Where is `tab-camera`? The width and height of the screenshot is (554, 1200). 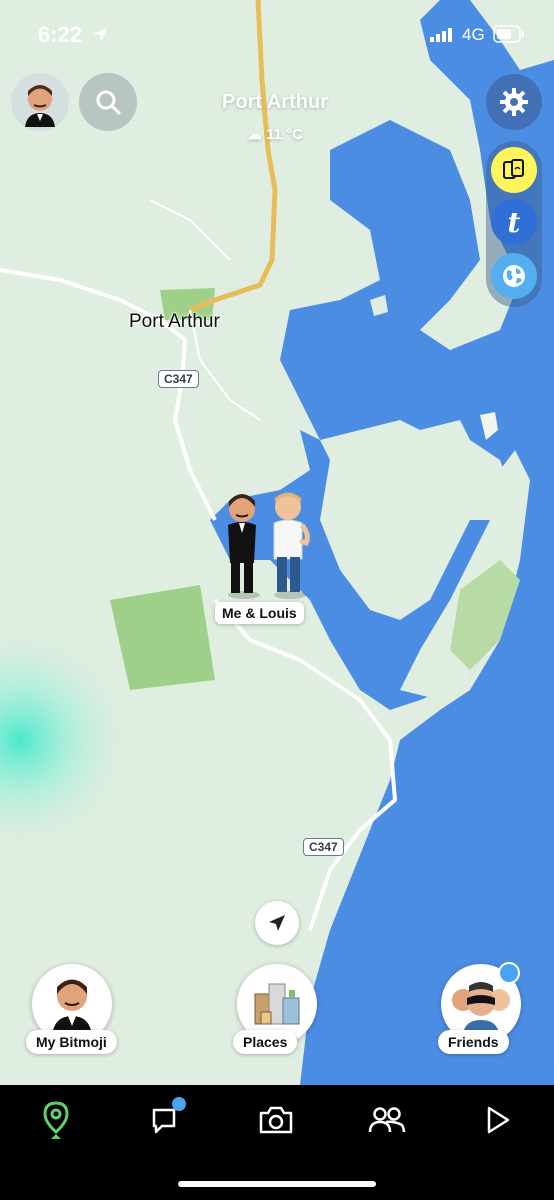 tab-camera is located at coordinates (276, 1120).